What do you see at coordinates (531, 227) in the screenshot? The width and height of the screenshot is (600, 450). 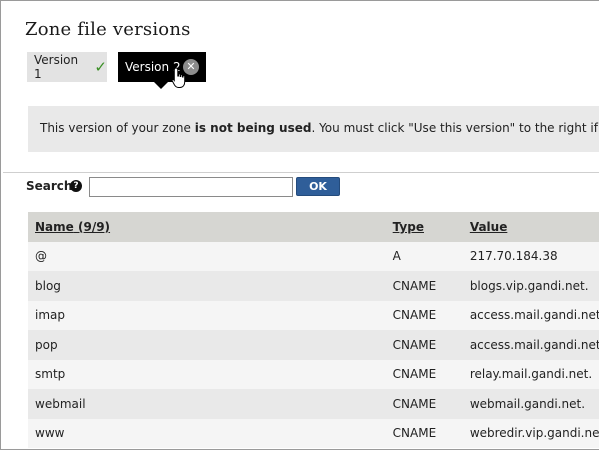 I see `column-header-value: Value` at bounding box center [531, 227].